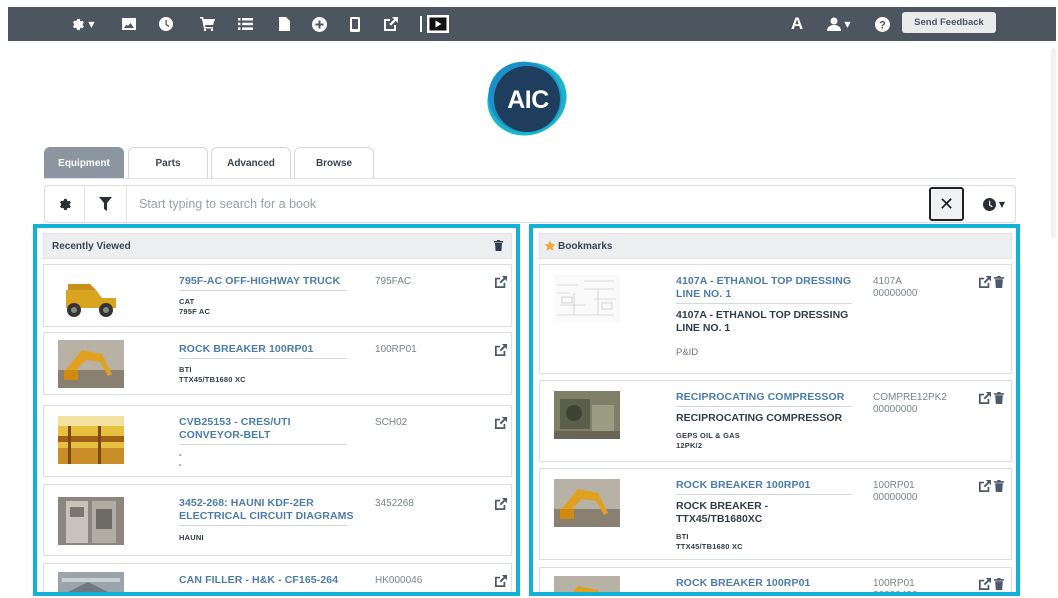 Image resolution: width=1058 pixels, height=598 pixels. Describe the element at coordinates (225, 435) in the screenshot. I see `item-title-line2: CONVEYOR-BELT` at that location.